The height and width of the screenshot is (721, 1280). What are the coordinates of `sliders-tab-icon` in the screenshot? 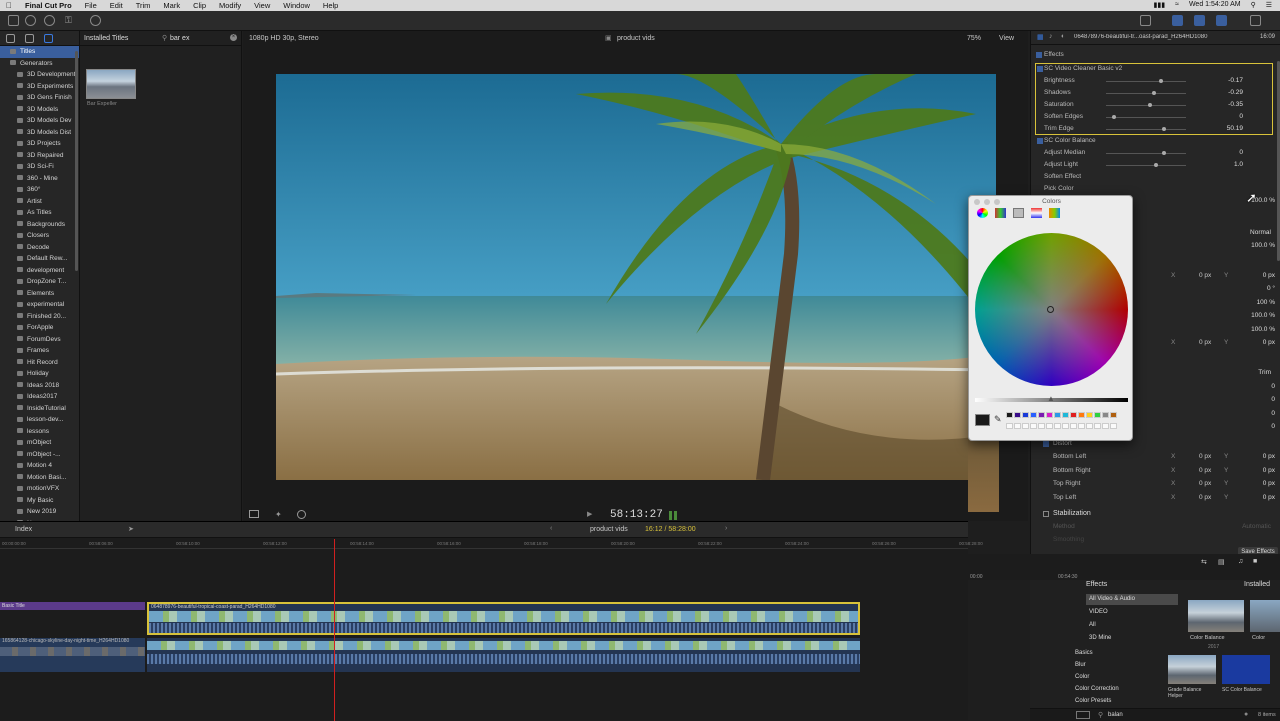 It's located at (1000, 213).